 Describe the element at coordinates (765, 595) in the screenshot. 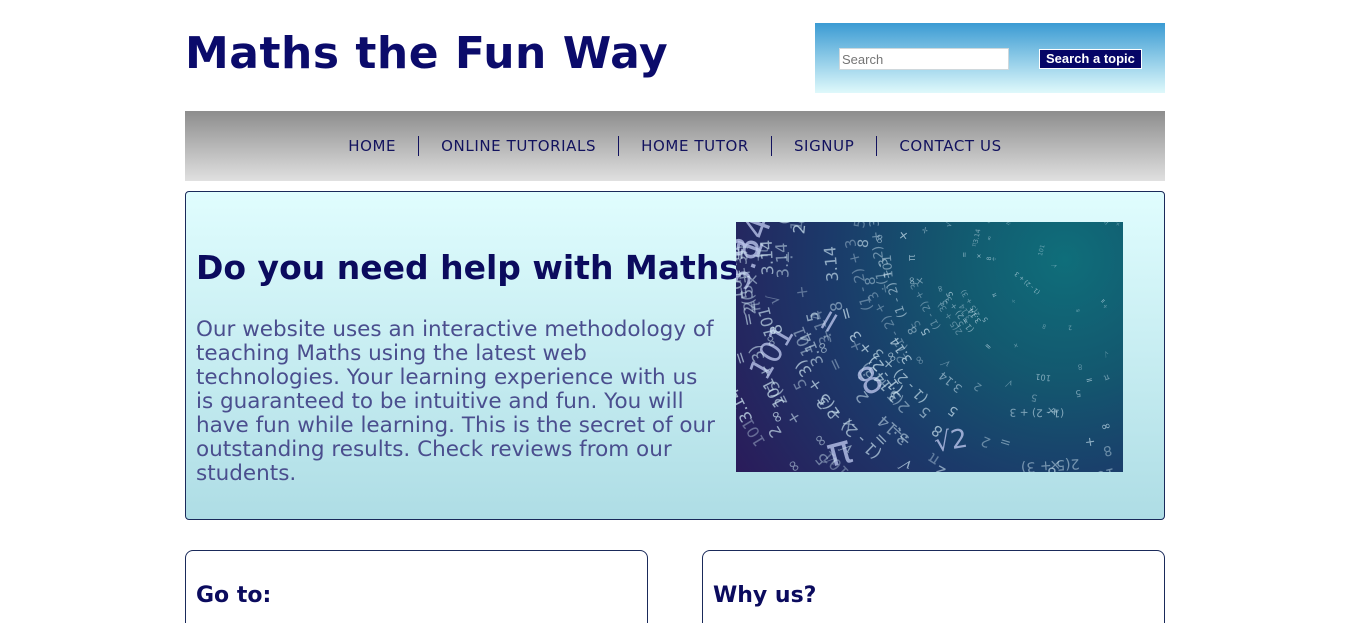

I see `why-us-title: Why us?` at that location.